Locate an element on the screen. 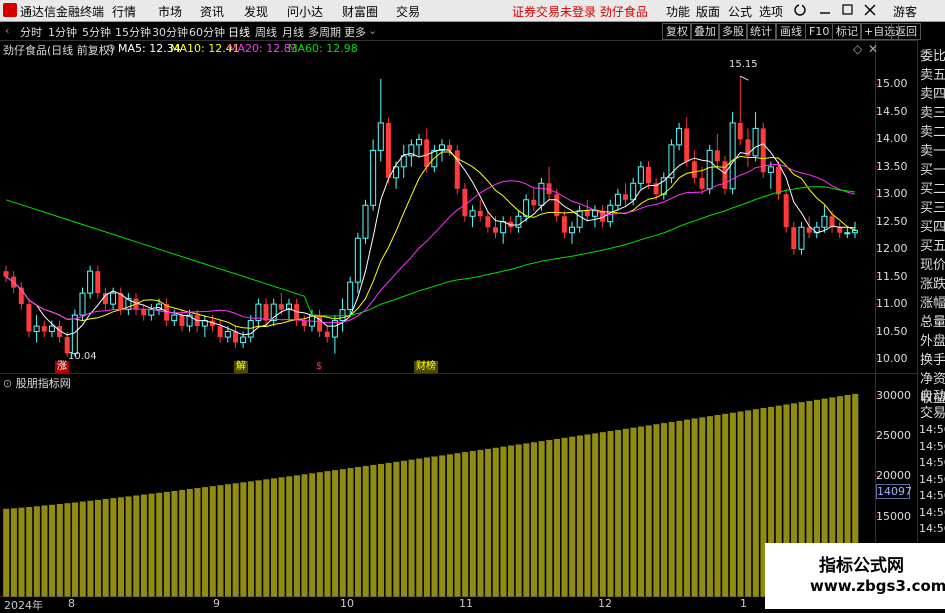 The image size is (945, 613). period-more: 更多 is located at coordinates (355, 32).